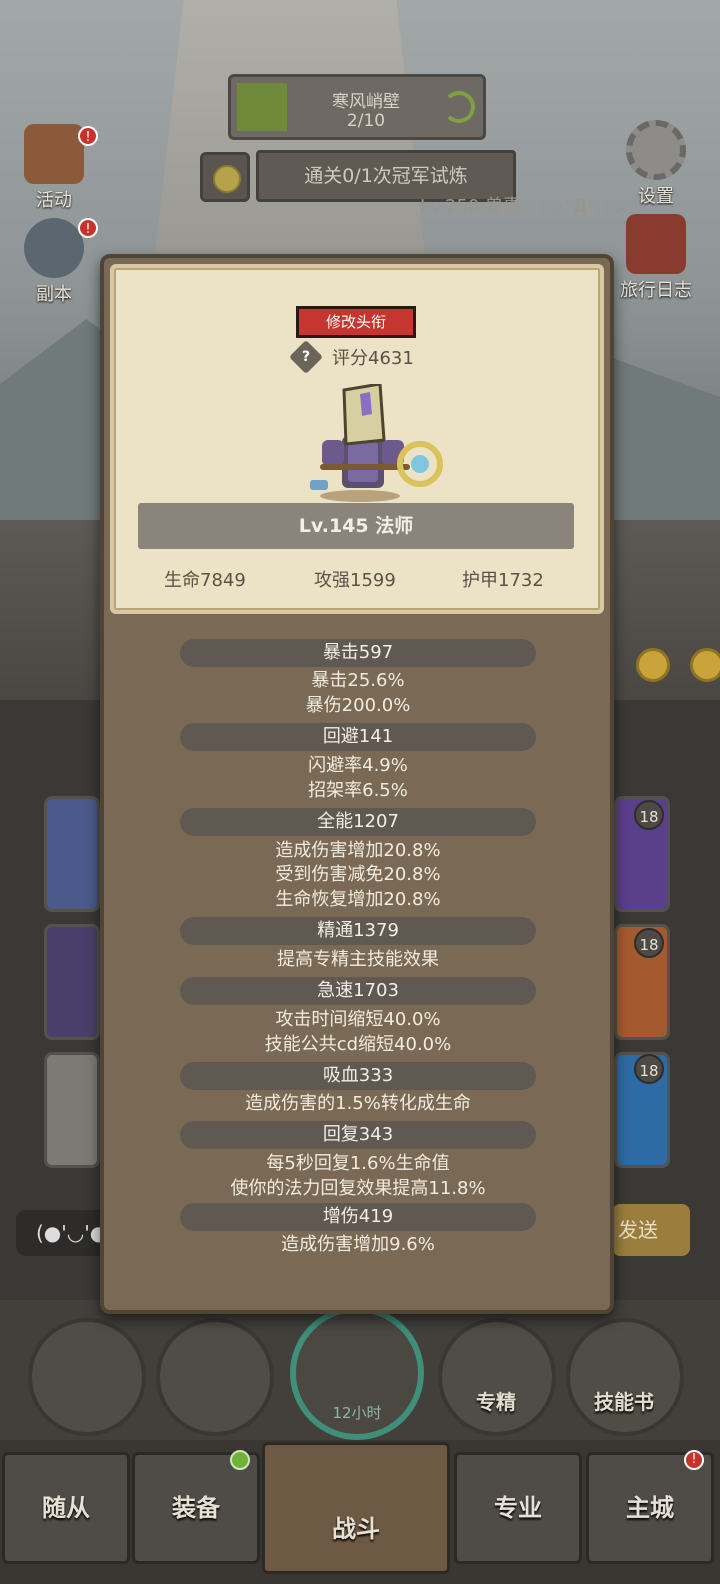 The image size is (720, 1584). I want to click on dungeon-label: 副本, so click(54, 294).